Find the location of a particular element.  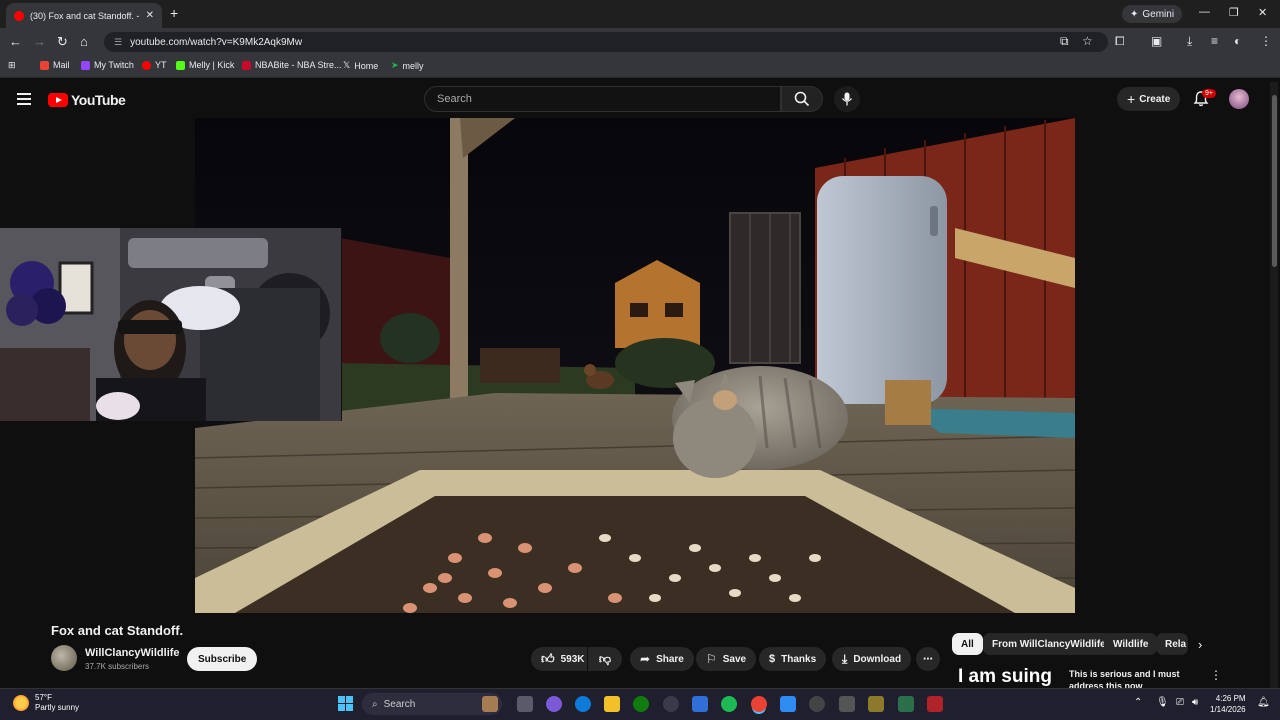

share-arrow-icon: ➦ is located at coordinates (645, 659).